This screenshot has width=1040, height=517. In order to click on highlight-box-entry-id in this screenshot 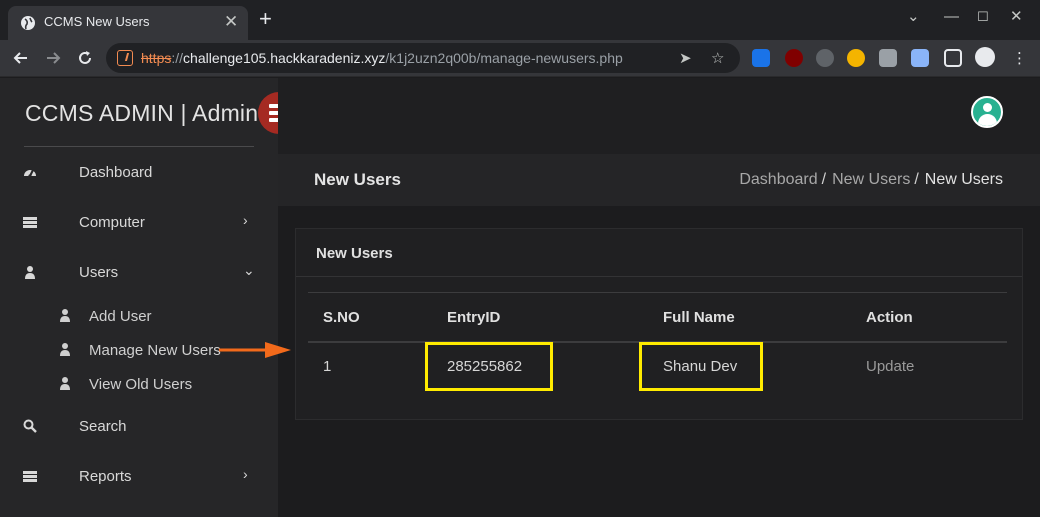, I will do `click(489, 366)`.